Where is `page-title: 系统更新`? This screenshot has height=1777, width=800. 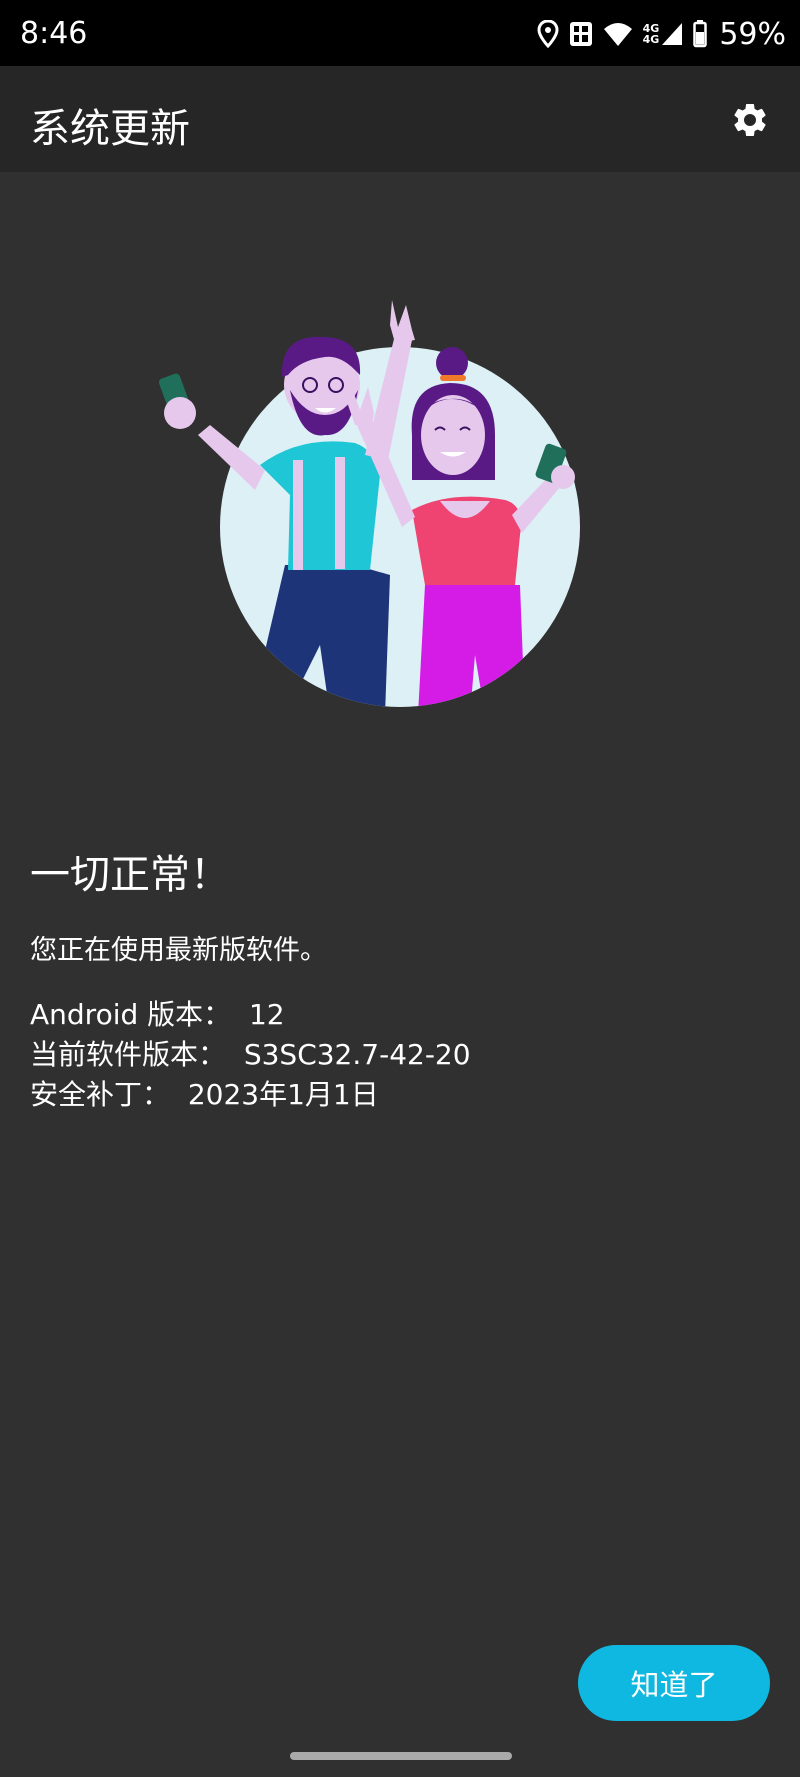 page-title: 系统更新 is located at coordinates (110, 129).